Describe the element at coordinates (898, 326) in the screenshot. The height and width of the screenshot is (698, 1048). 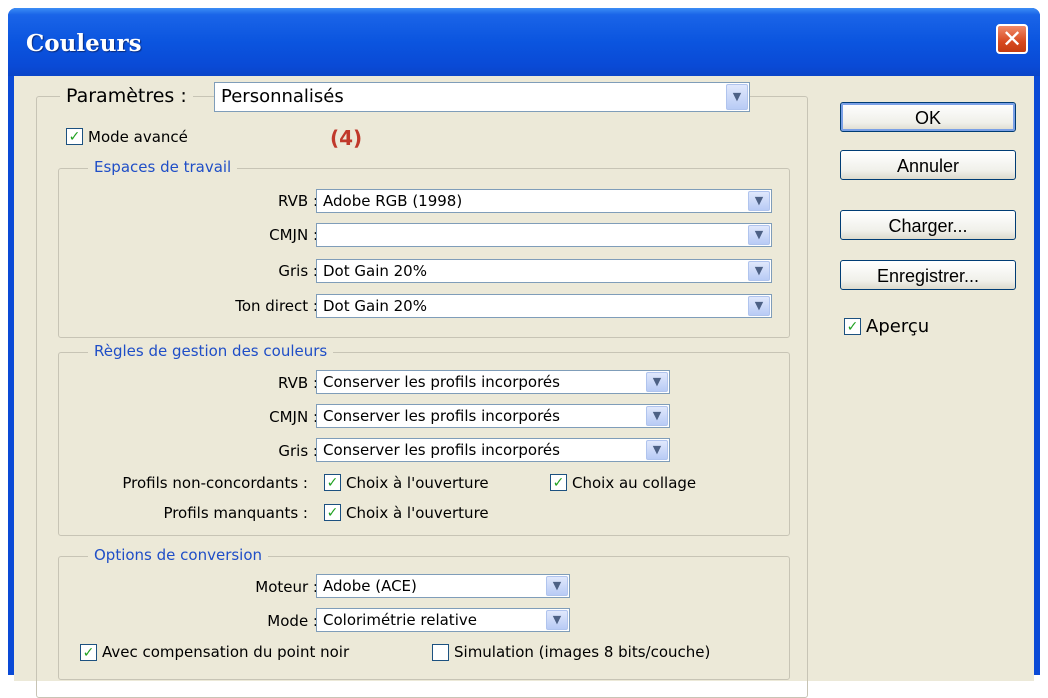
I see `preview-label: Aperçu` at that location.